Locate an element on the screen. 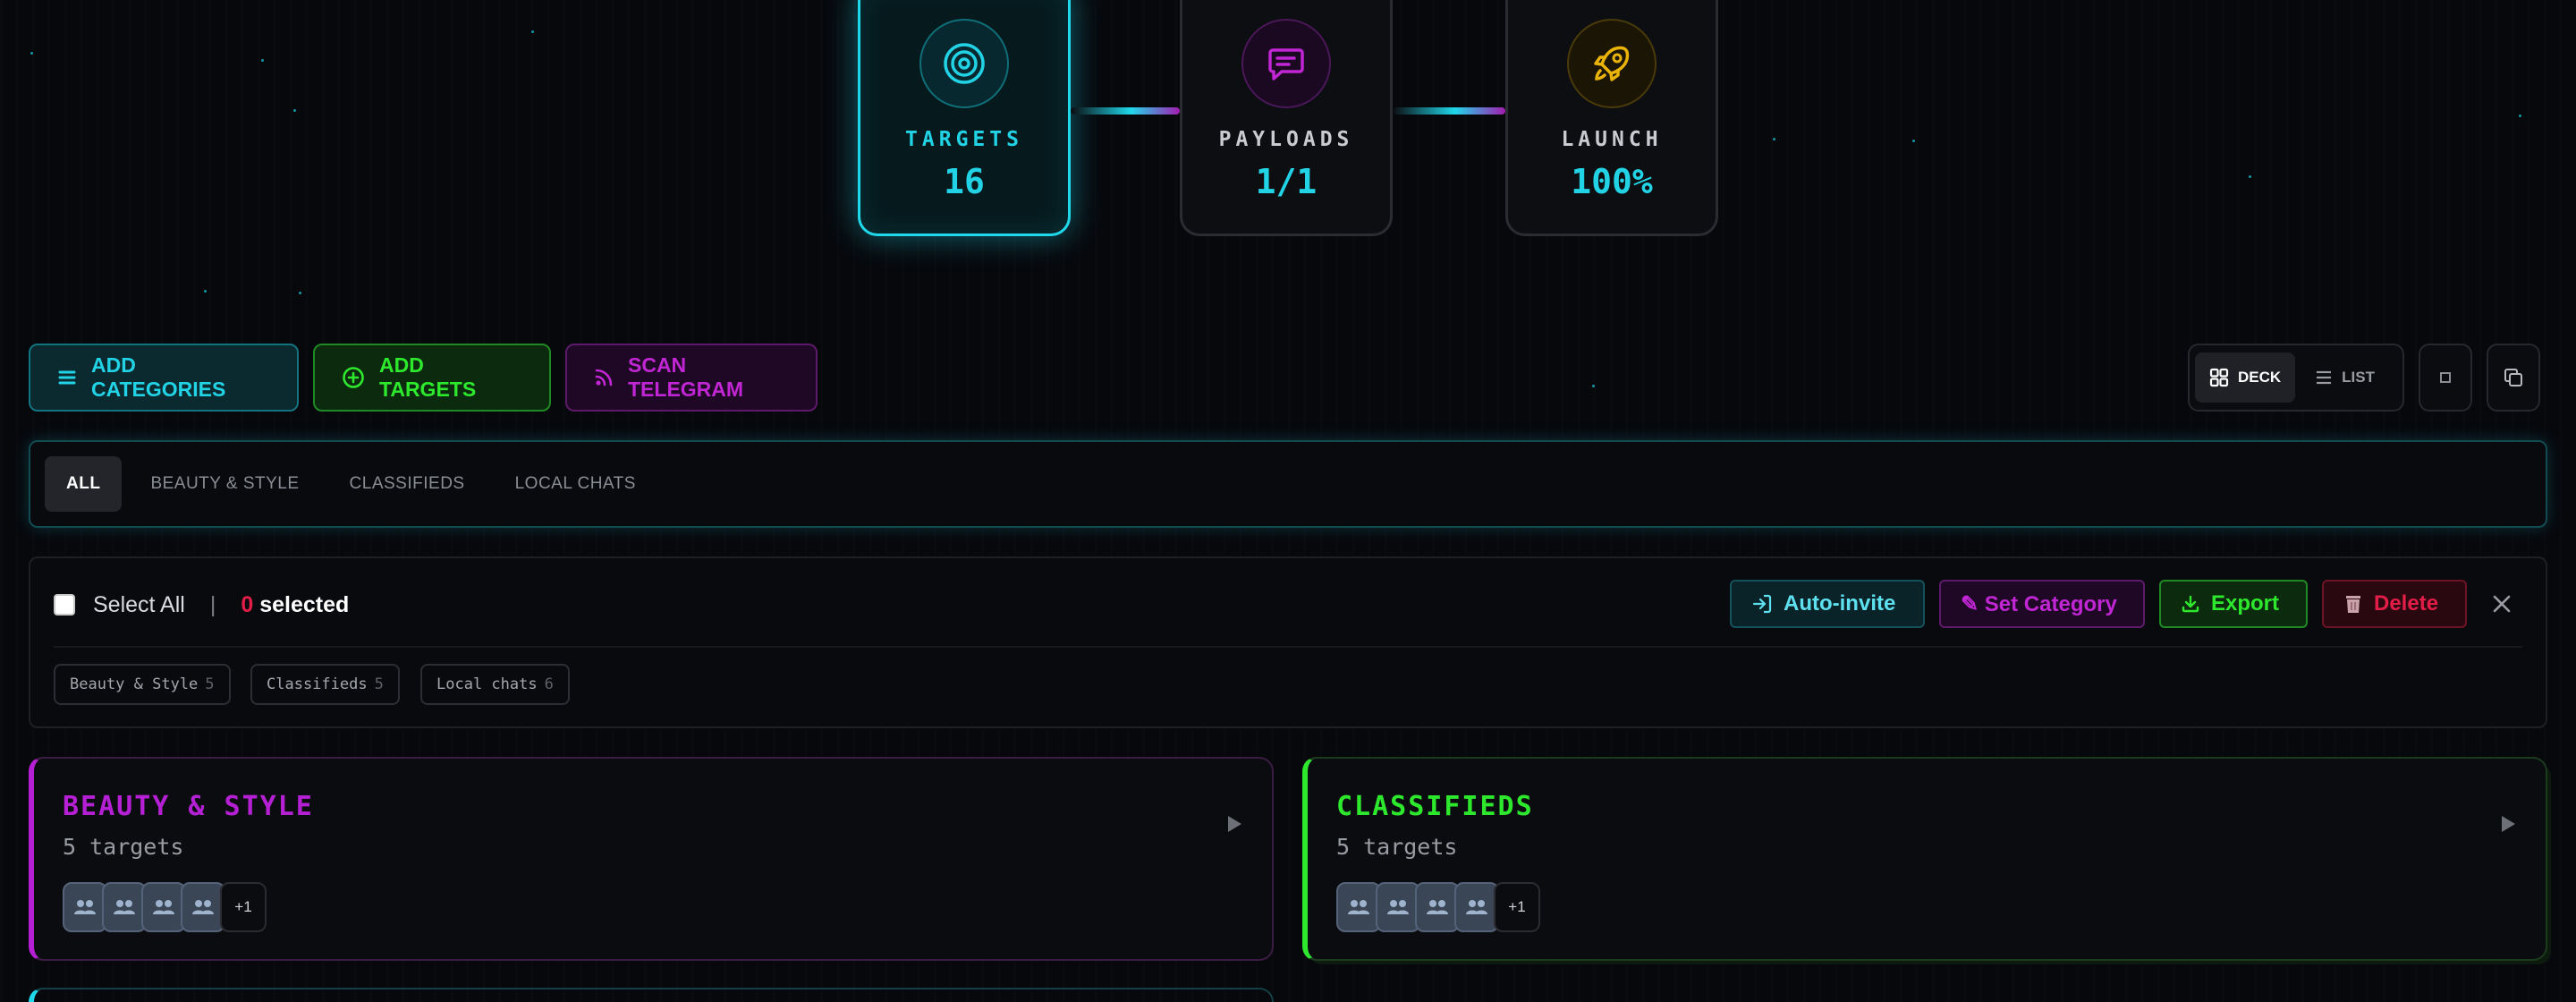  selected-count-word: selected is located at coordinates (304, 604).